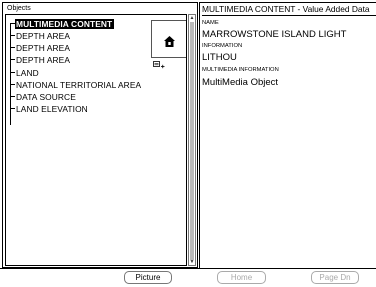 This screenshot has height=287, width=376. What do you see at coordinates (240, 82) in the screenshot?
I see `field-multimedia-information-value: MultiMedia Object` at bounding box center [240, 82].